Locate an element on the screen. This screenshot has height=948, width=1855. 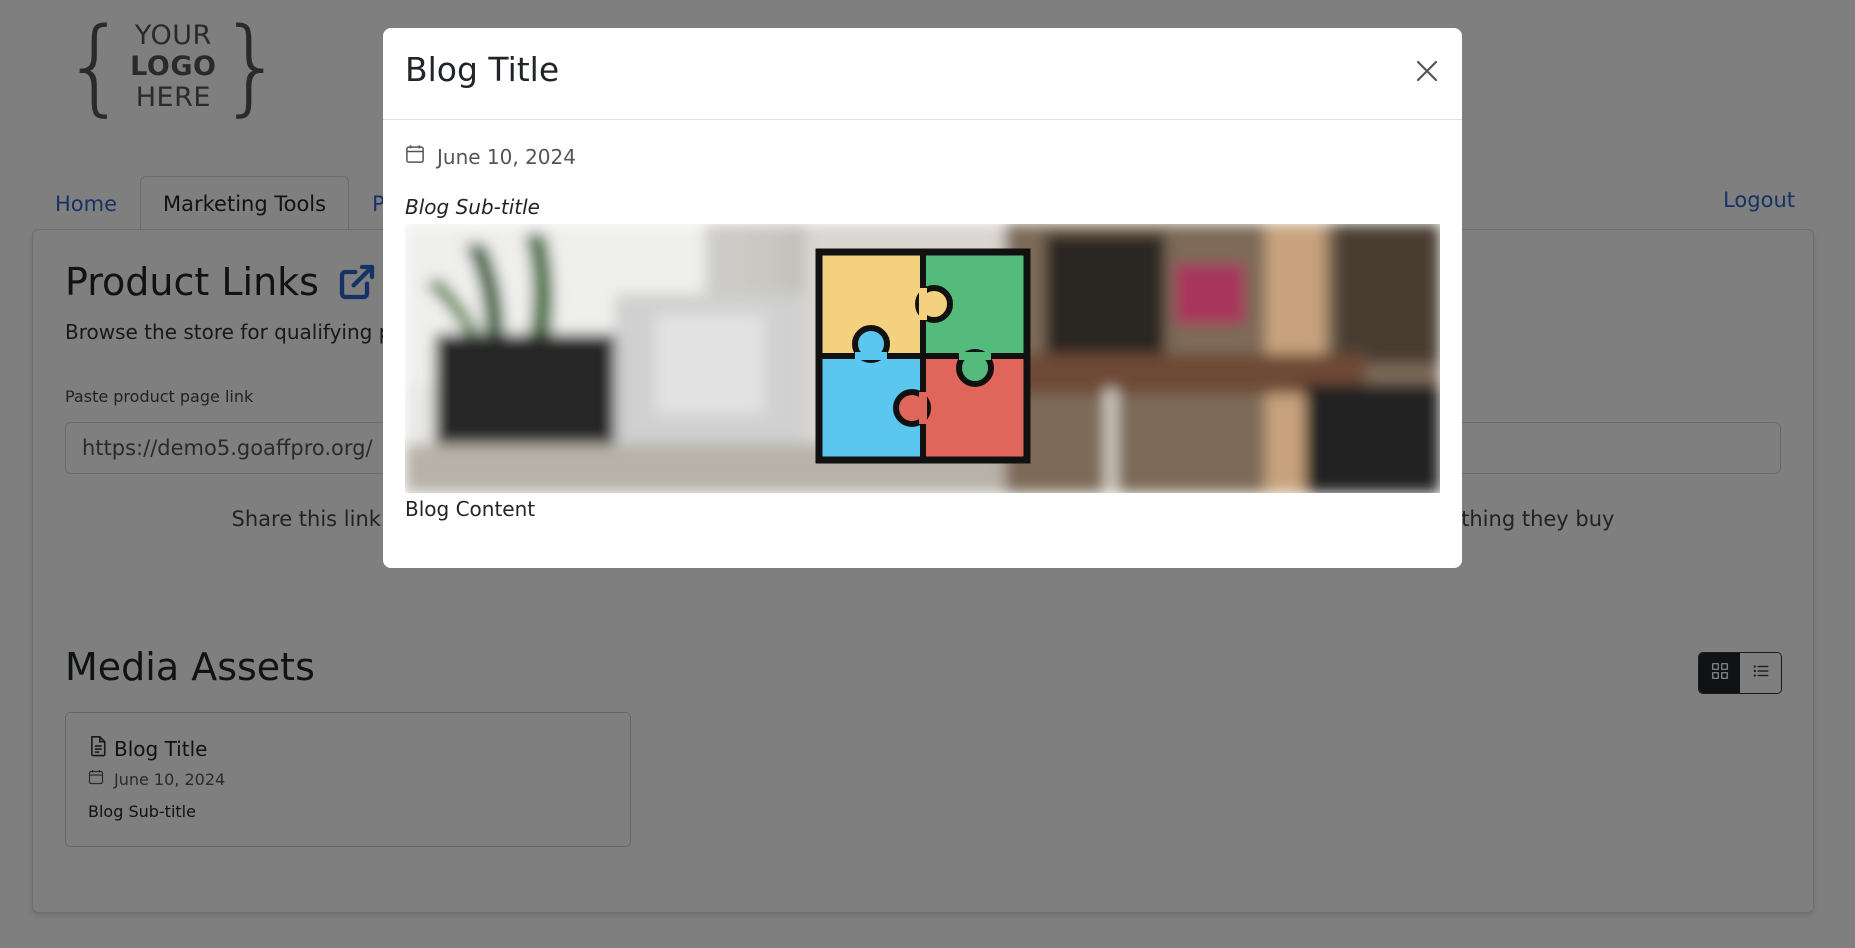
calendar-icon is located at coordinates (415, 156).